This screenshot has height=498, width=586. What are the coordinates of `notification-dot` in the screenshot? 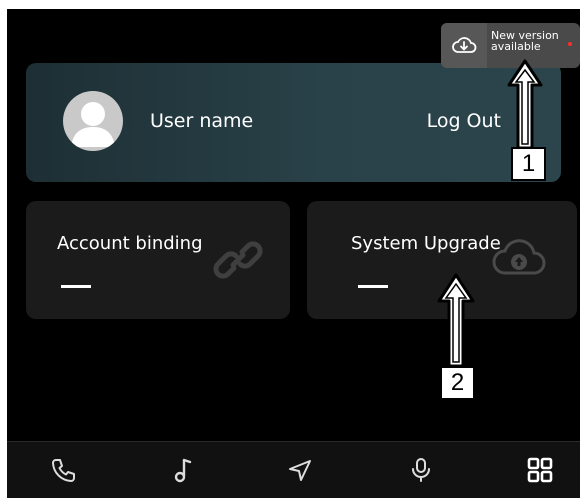 It's located at (570, 44).